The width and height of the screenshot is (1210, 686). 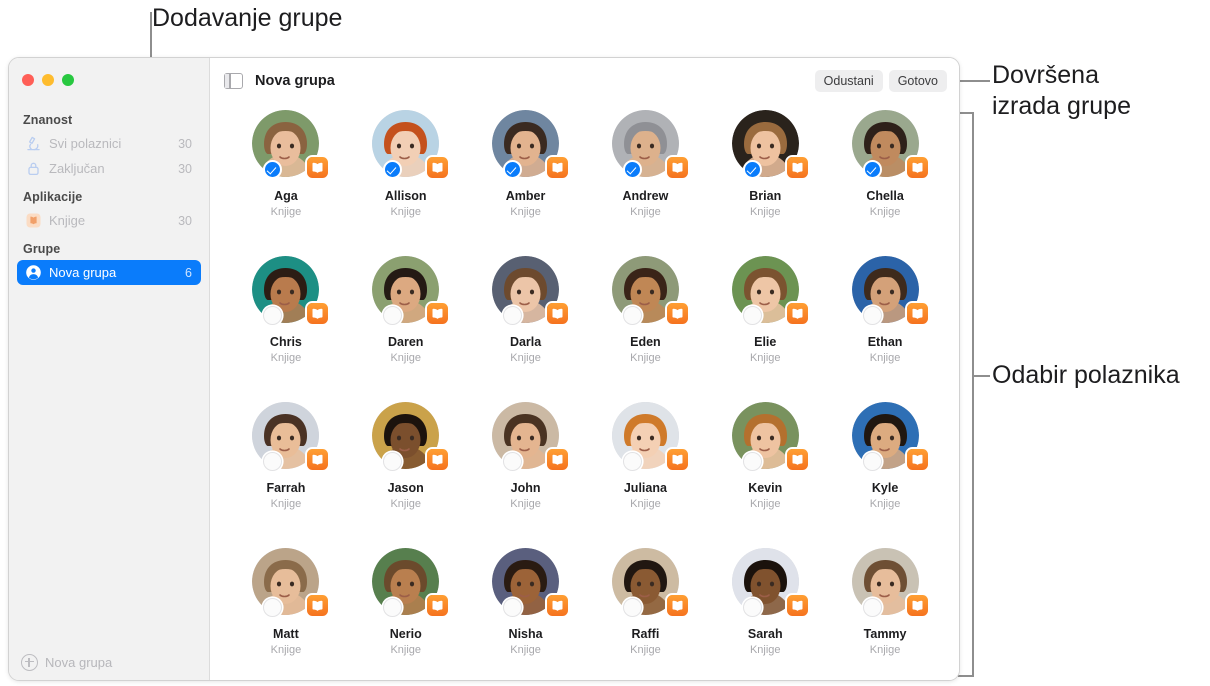 I want to click on cancel-button: Odustani, so click(x=848, y=81).